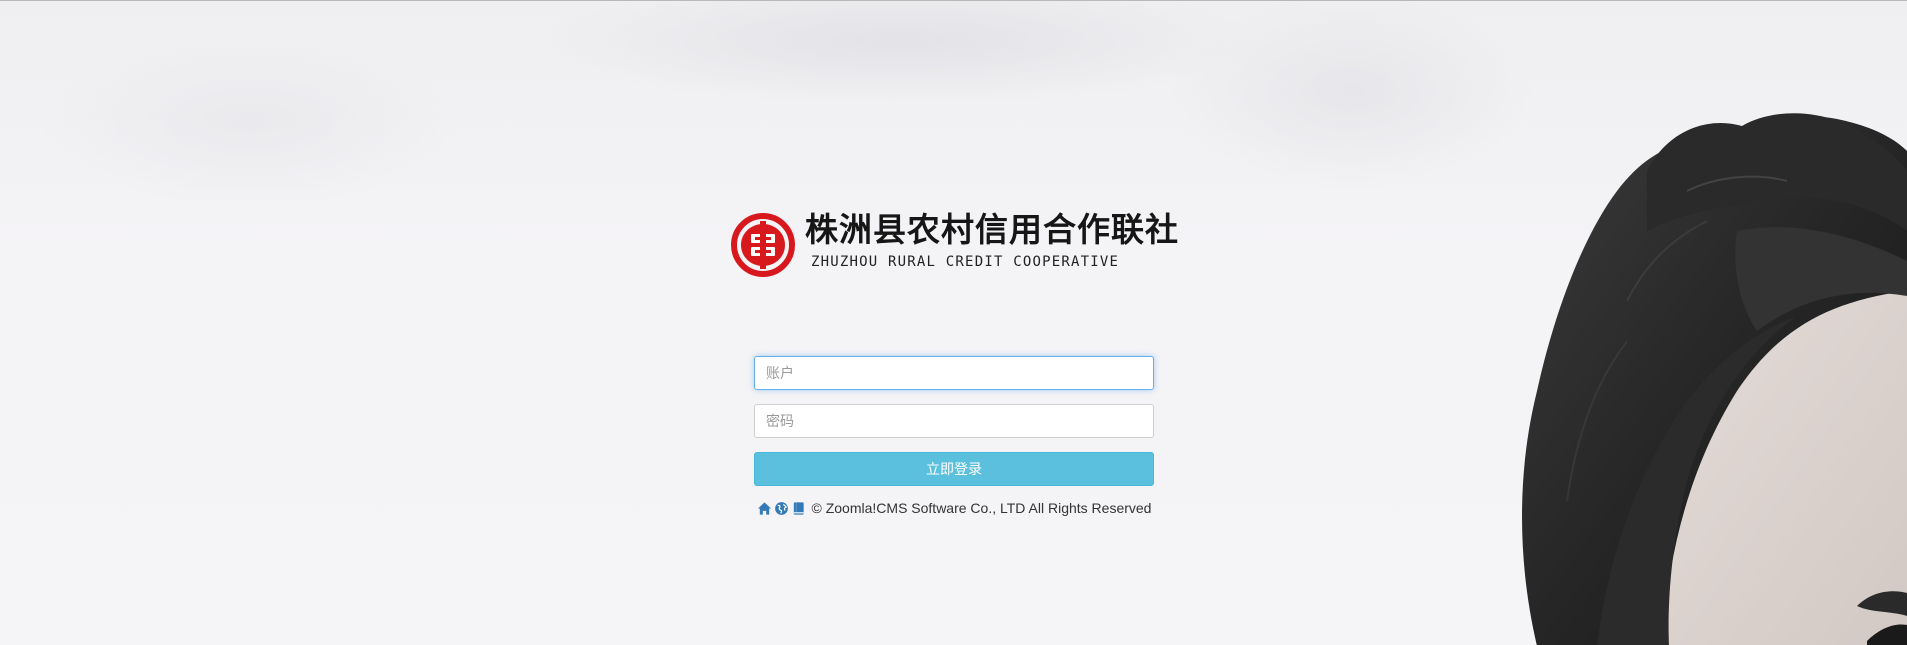  What do you see at coordinates (965, 262) in the screenshot?
I see `brand-name-english: ZHUZHOU RURAL CREDIT COOPERATIVE` at bounding box center [965, 262].